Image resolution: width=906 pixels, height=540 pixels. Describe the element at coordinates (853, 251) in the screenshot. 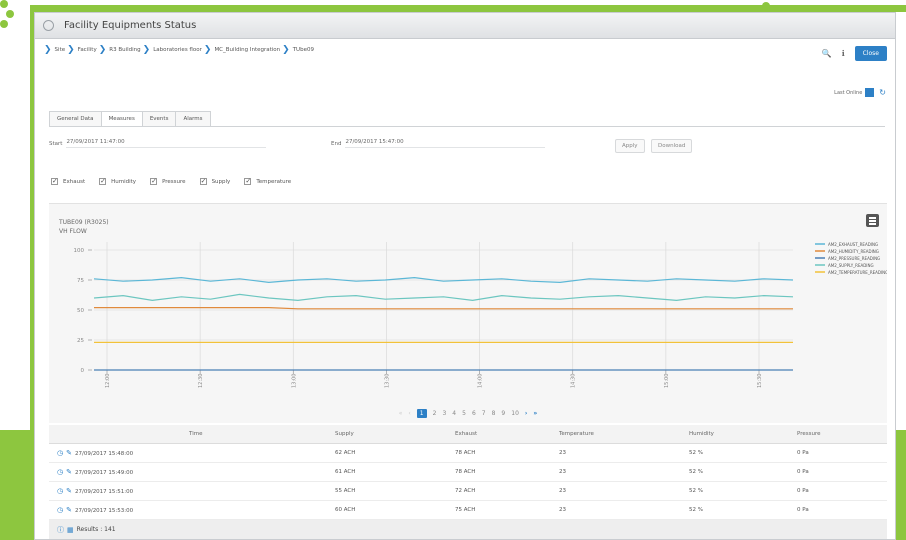

I see `legend-label: AM2_HUMIDITY_READING` at that location.